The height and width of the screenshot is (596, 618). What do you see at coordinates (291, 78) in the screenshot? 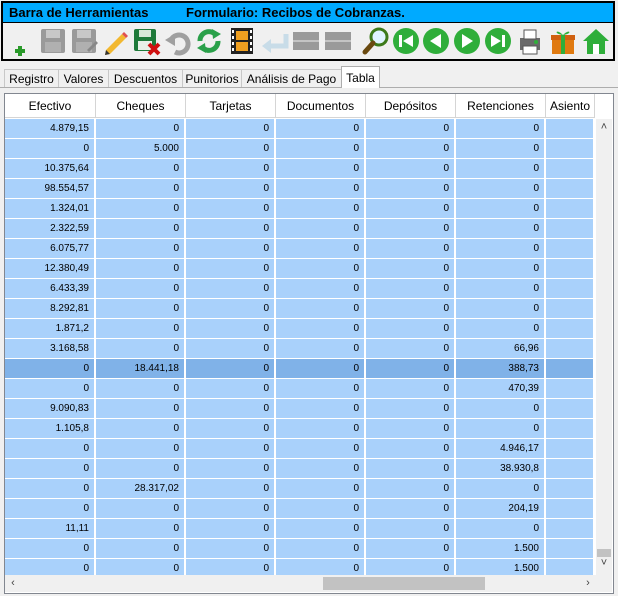
I see `tab-análisis-de-pago: Análisis de Pago` at bounding box center [291, 78].